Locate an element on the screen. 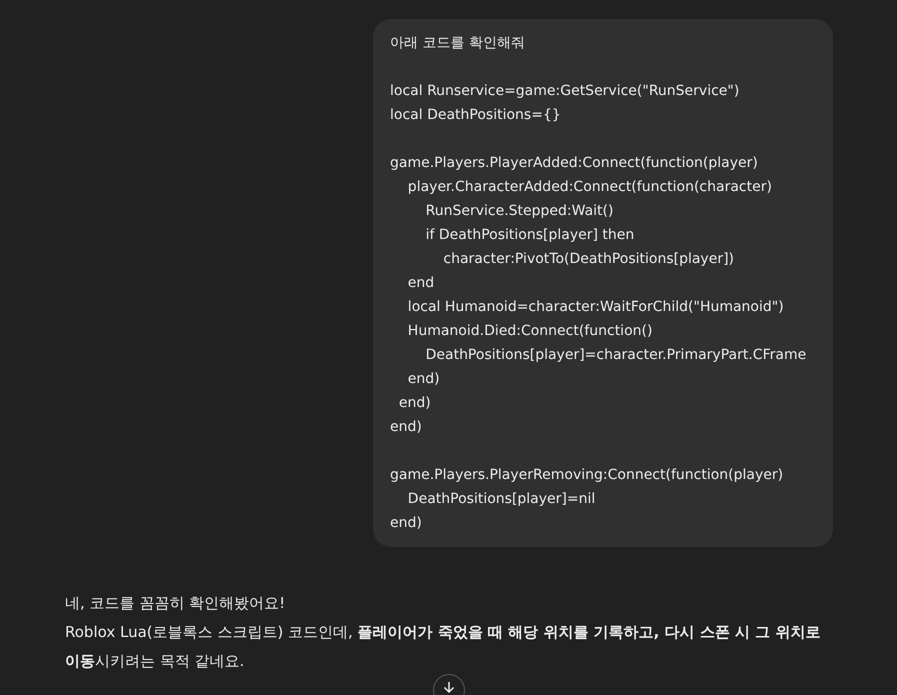 The height and width of the screenshot is (695, 897). message-line: RunService.Stepped:Wait() is located at coordinates (519, 211).